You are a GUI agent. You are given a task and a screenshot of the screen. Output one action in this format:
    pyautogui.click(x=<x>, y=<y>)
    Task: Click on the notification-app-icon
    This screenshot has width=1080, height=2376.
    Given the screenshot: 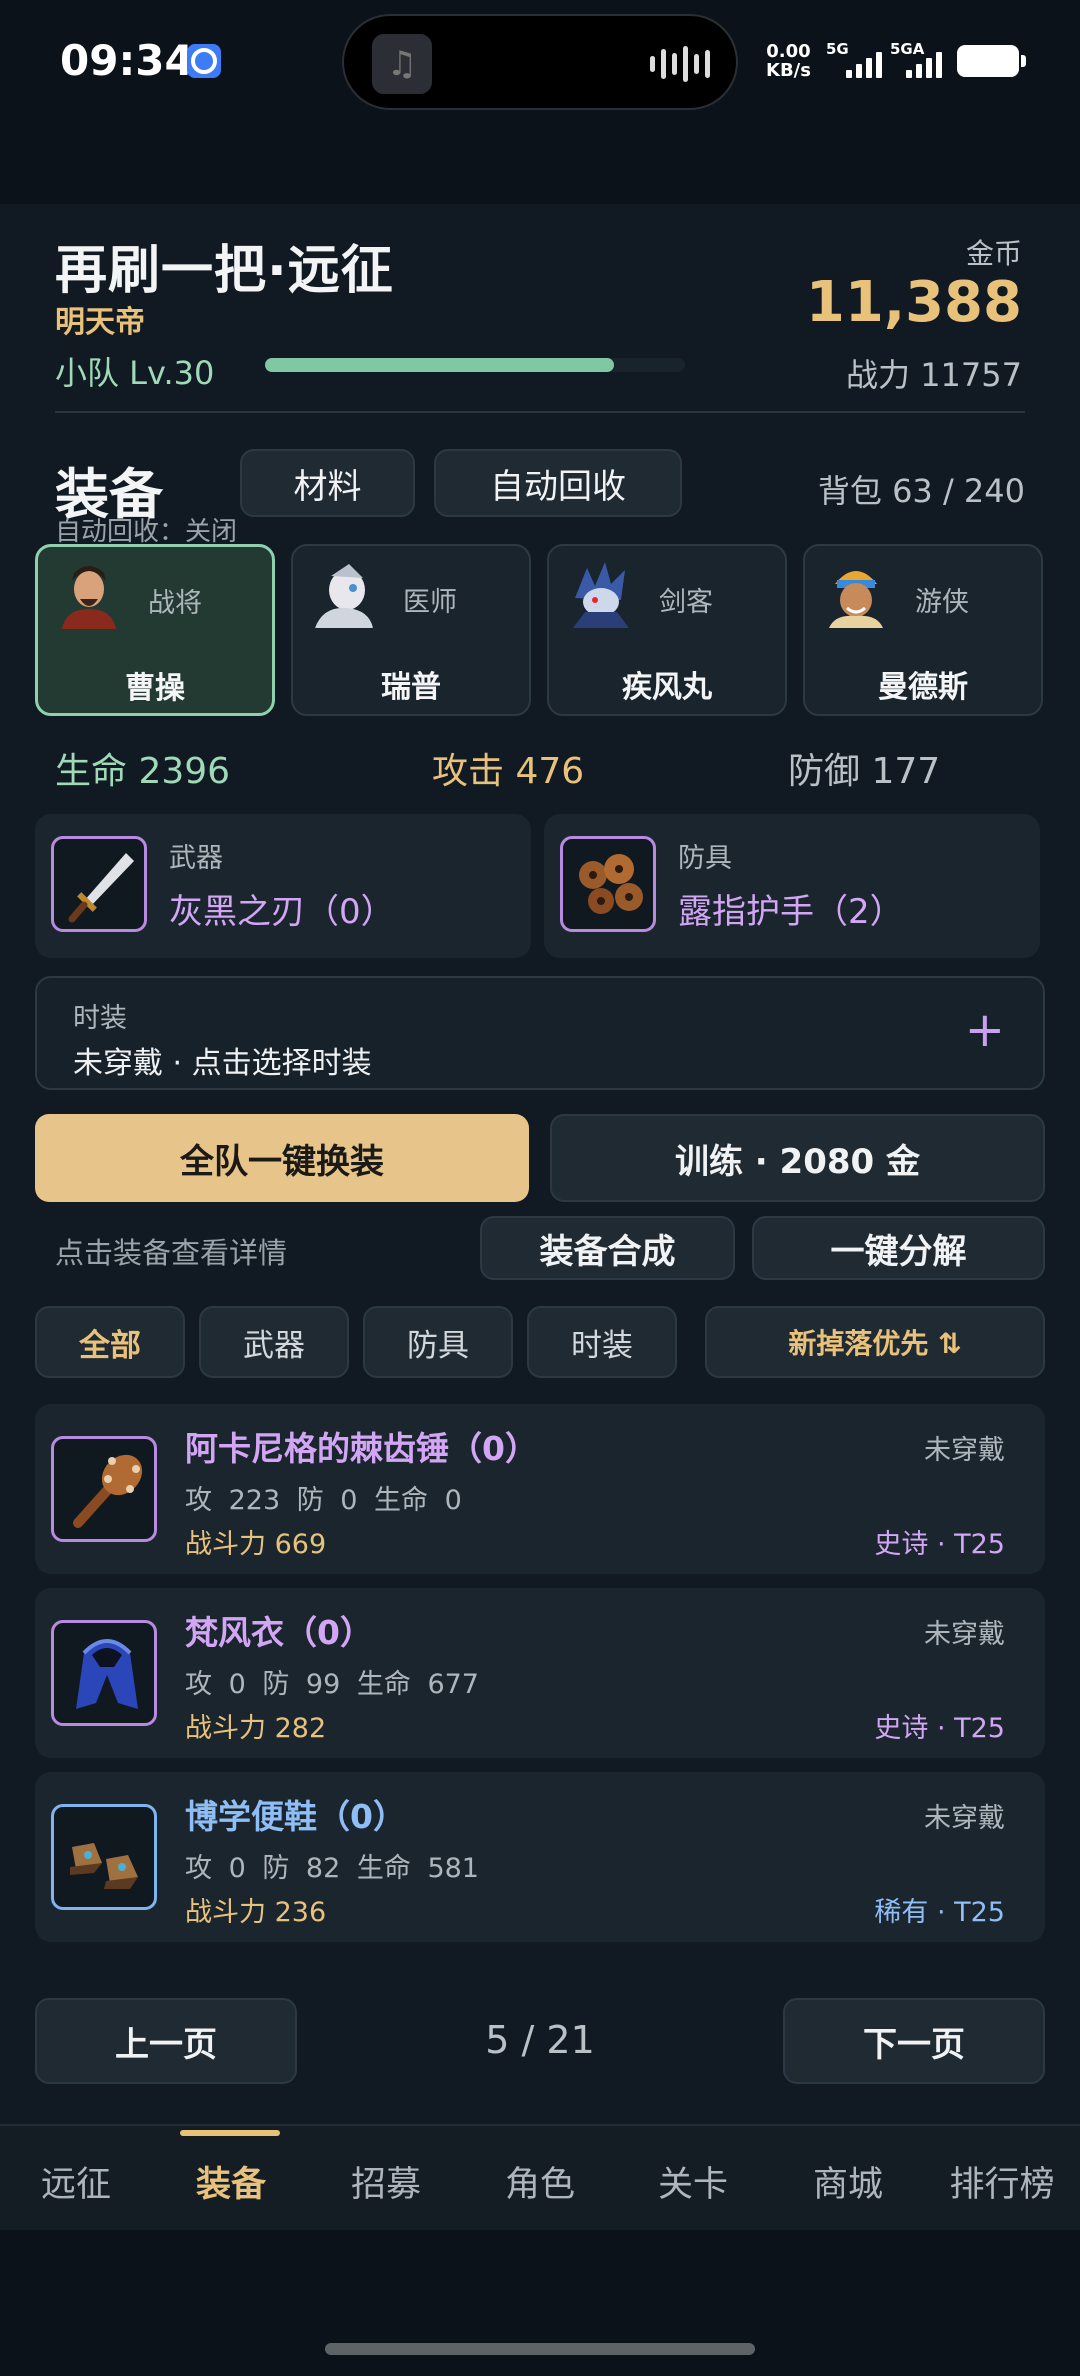 What is the action you would take?
    pyautogui.click(x=204, y=61)
    